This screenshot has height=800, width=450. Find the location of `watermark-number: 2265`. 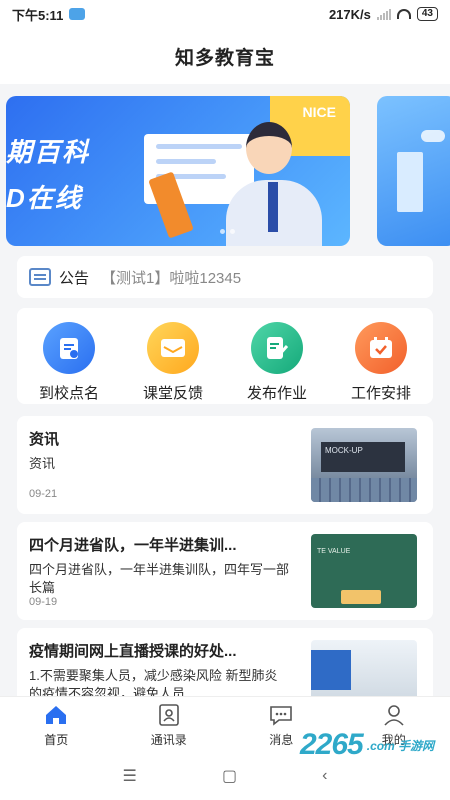

watermark-number: 2265 is located at coordinates (332, 744).